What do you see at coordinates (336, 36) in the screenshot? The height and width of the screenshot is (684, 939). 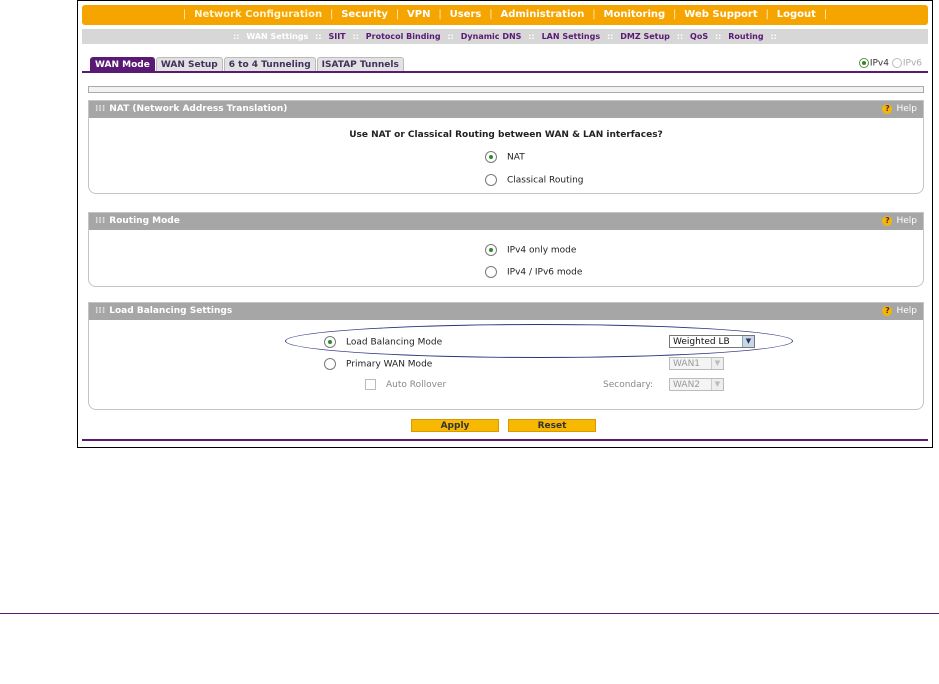 I see `subnav-siit: SIIT` at bounding box center [336, 36].